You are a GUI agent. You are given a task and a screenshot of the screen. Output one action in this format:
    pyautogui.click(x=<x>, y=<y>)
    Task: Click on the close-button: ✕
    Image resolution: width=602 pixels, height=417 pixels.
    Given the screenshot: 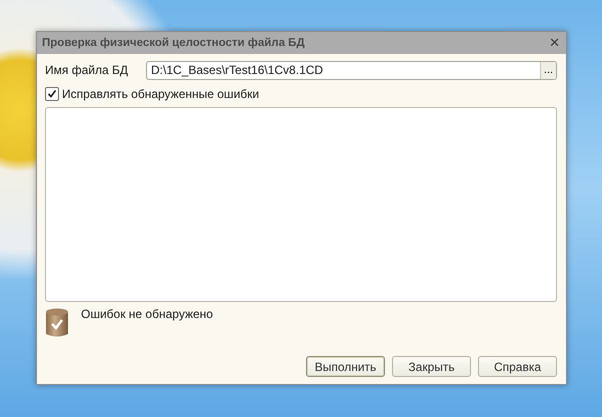 What is the action you would take?
    pyautogui.click(x=554, y=43)
    